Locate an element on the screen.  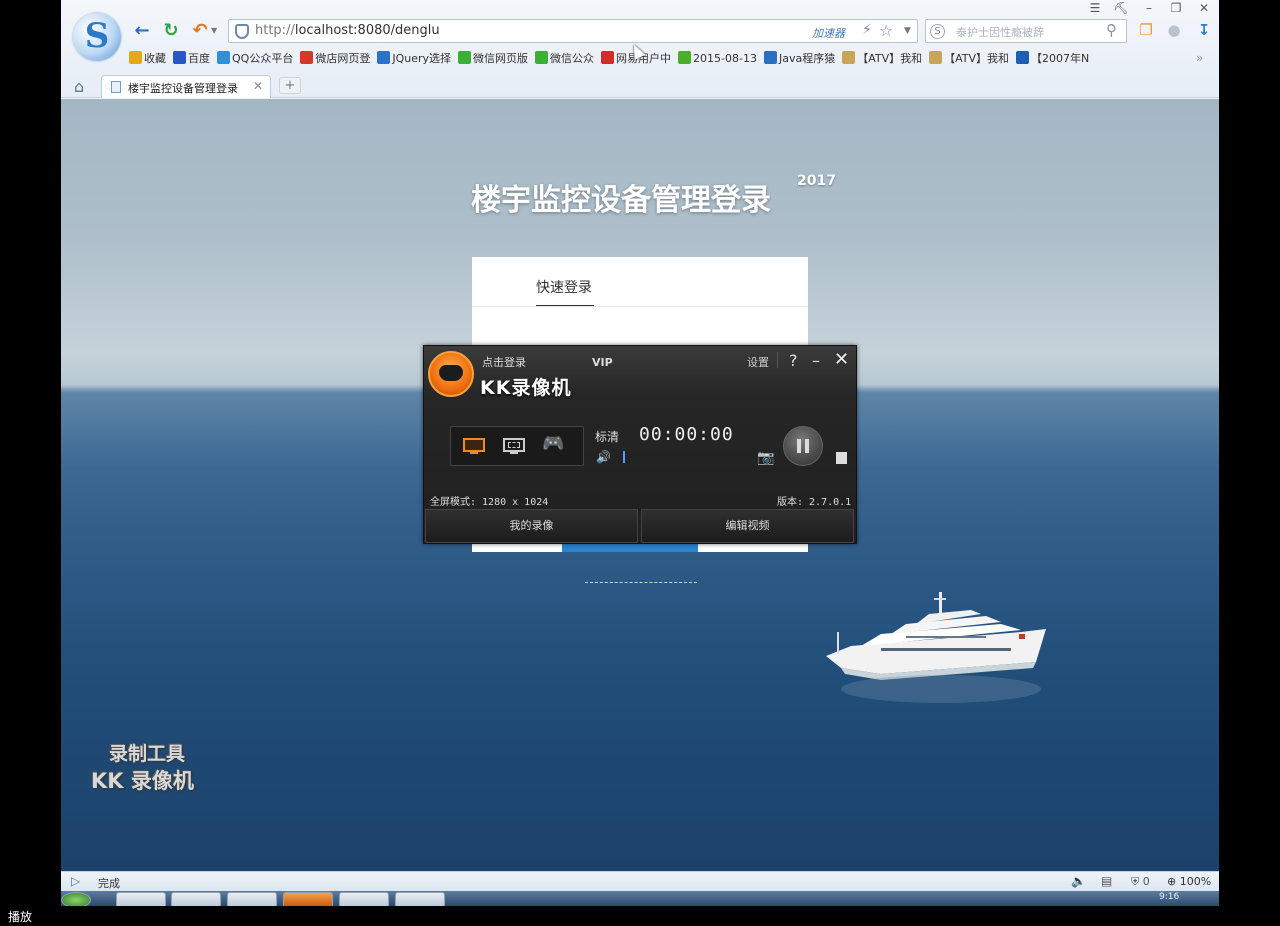
kk-logo-icon is located at coordinates (451, 374).